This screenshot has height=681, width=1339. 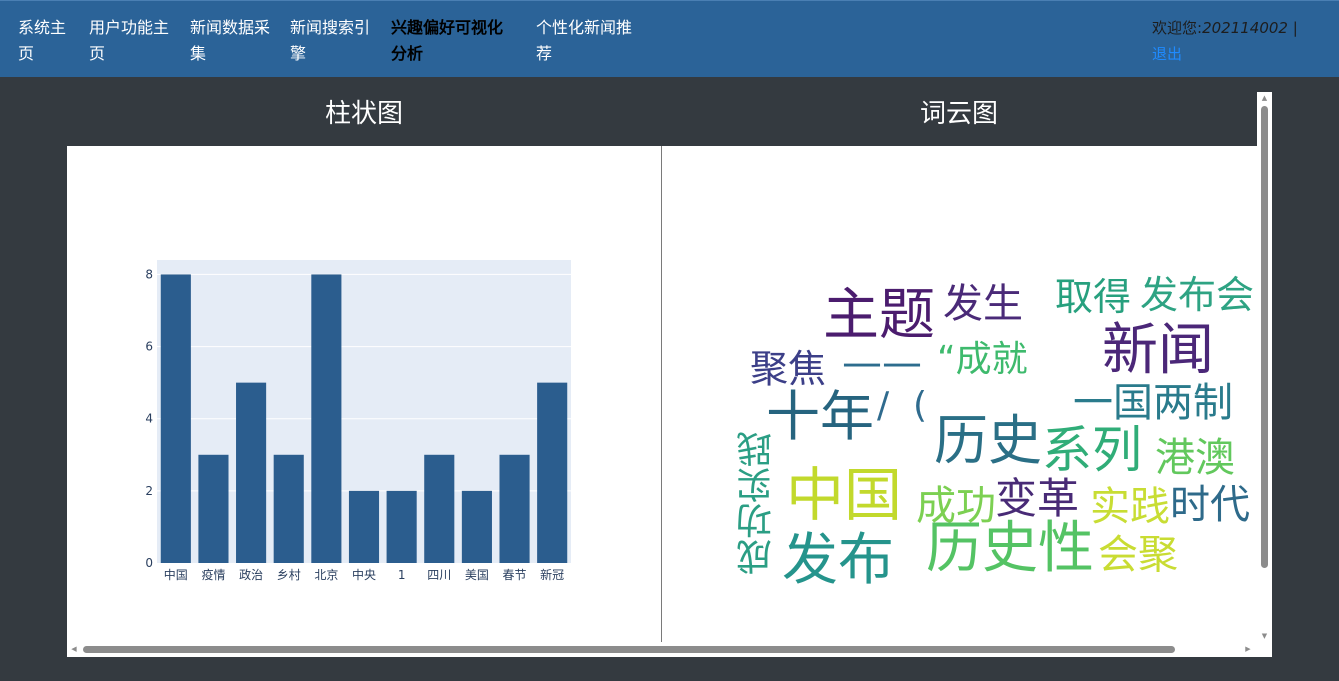 I want to click on wordcloud-word: 主题, so click(x=879, y=315).